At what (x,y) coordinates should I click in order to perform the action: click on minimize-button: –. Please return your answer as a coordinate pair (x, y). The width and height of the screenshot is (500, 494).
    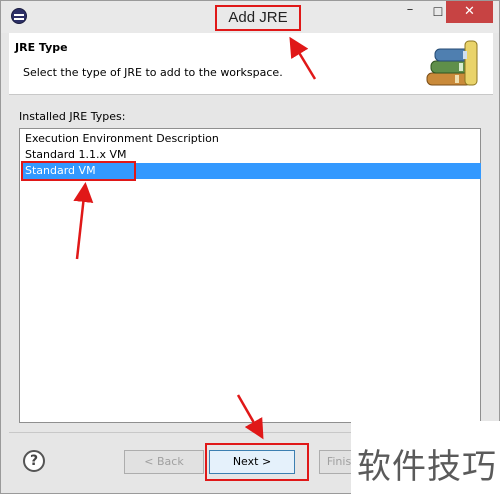
    Looking at the image, I should click on (410, 12).